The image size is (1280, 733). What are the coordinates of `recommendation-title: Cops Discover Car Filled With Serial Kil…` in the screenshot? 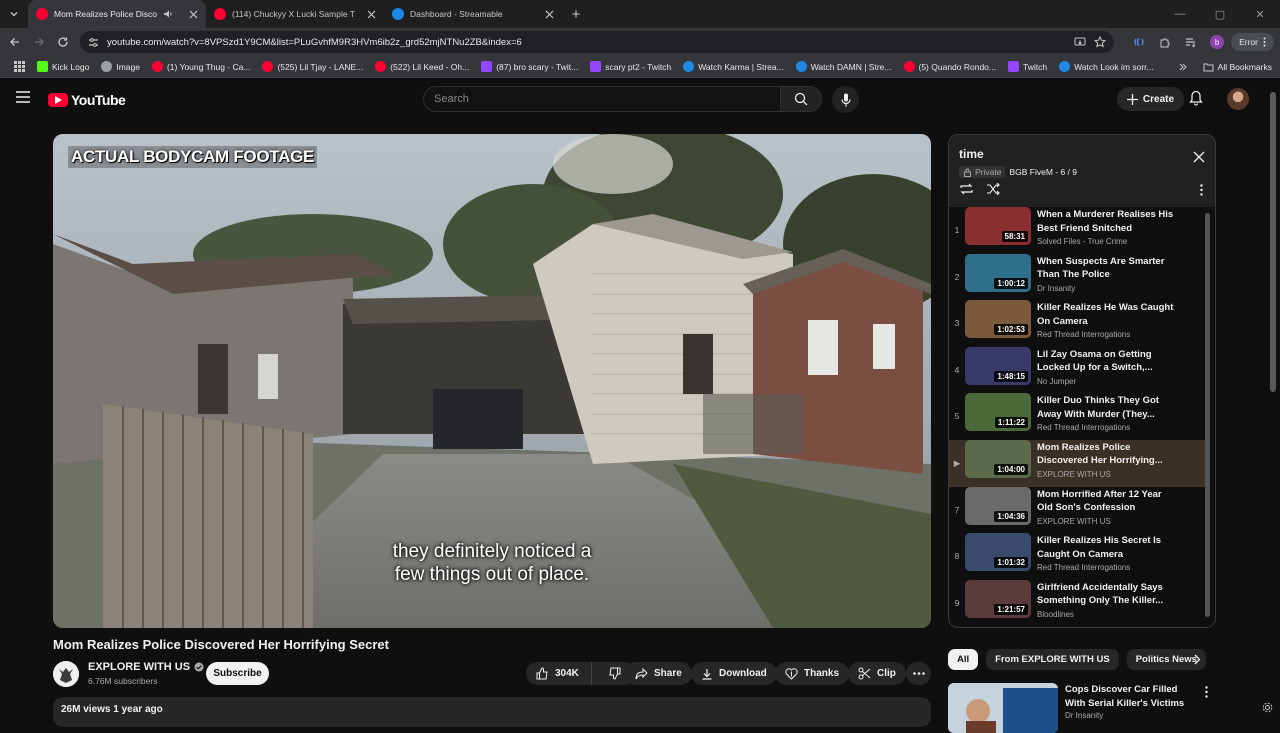 It's located at (1130, 696).